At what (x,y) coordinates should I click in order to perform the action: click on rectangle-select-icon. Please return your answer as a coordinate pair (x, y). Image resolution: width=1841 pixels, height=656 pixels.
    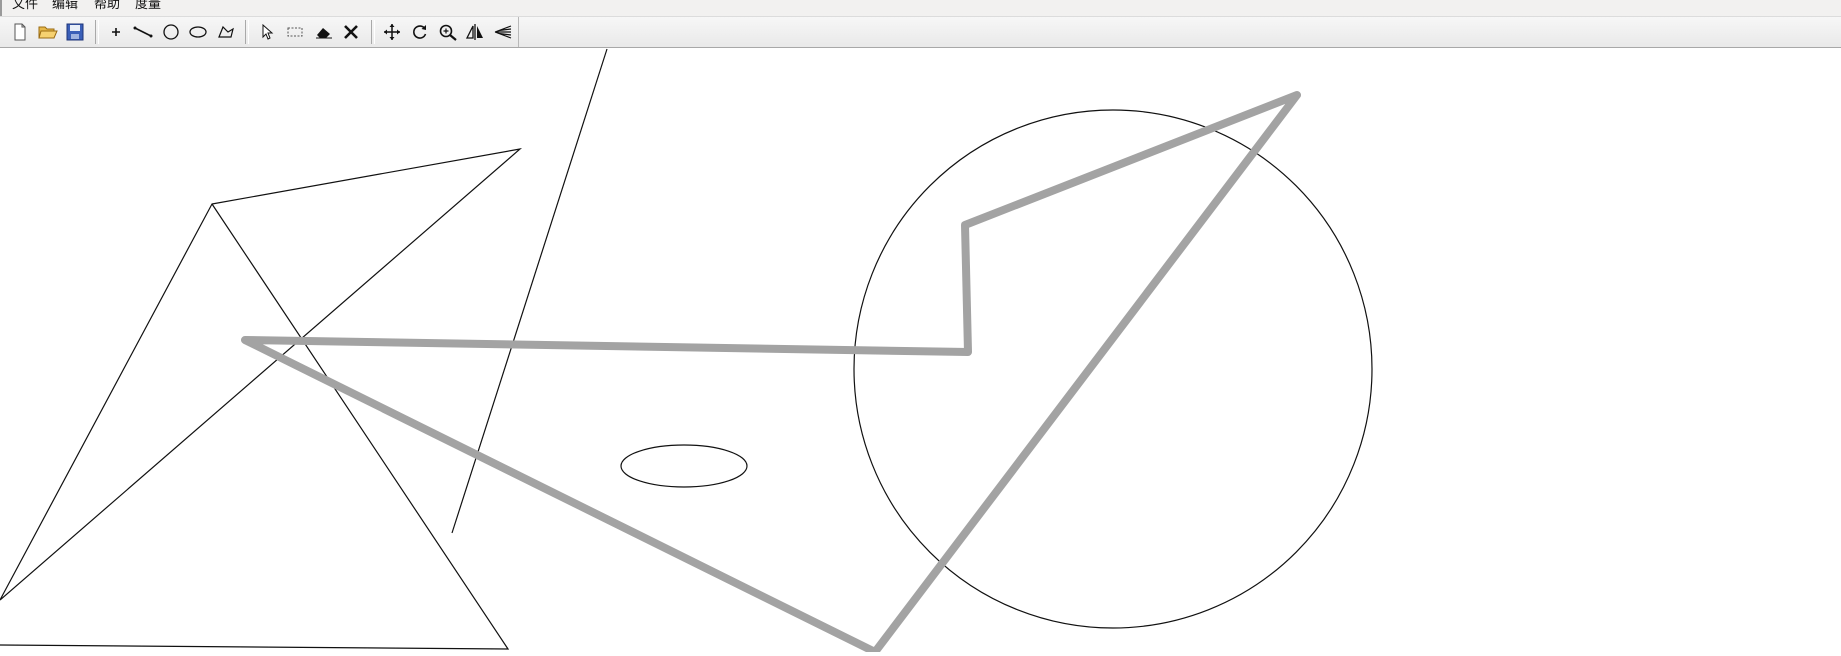
    Looking at the image, I should click on (295, 32).